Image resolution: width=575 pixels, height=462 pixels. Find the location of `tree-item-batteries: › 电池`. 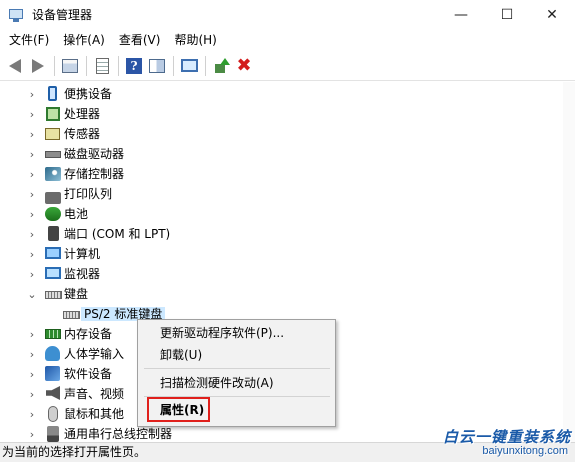

tree-item-batteries: › 电池 is located at coordinates (287, 214).